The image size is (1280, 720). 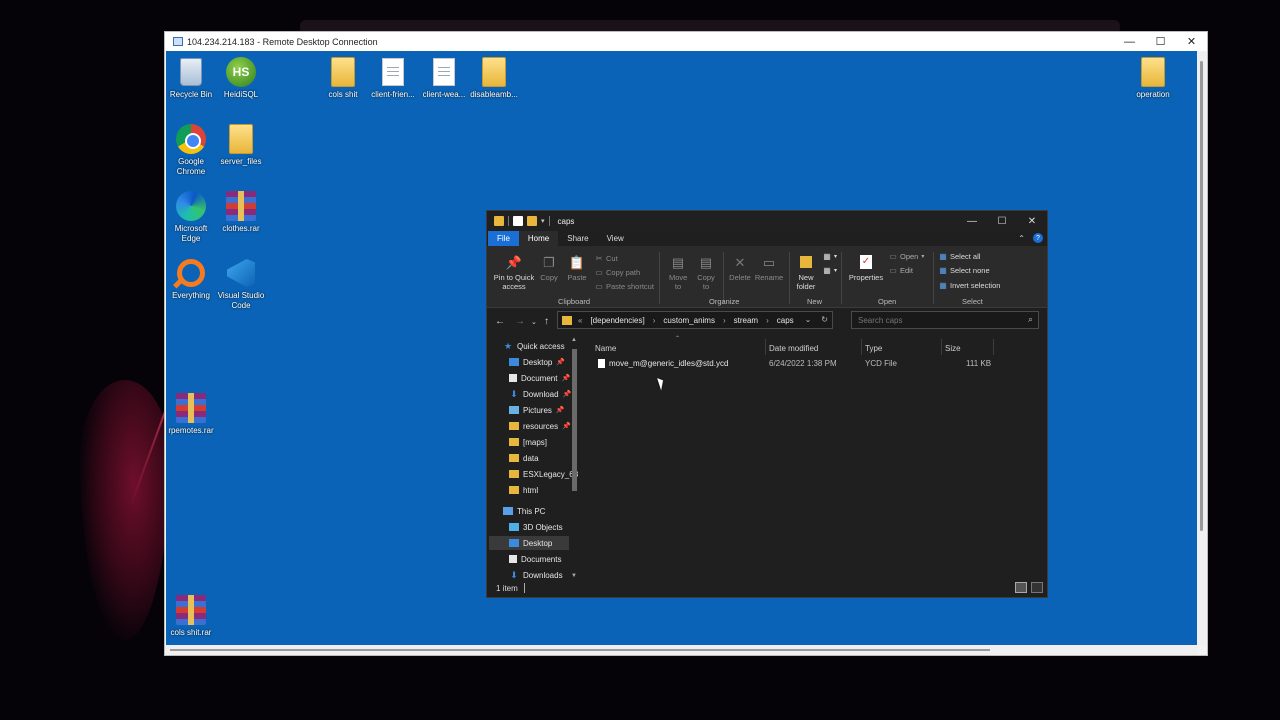 I want to click on qat-dropdown-icon: ▾, so click(x=543, y=221).